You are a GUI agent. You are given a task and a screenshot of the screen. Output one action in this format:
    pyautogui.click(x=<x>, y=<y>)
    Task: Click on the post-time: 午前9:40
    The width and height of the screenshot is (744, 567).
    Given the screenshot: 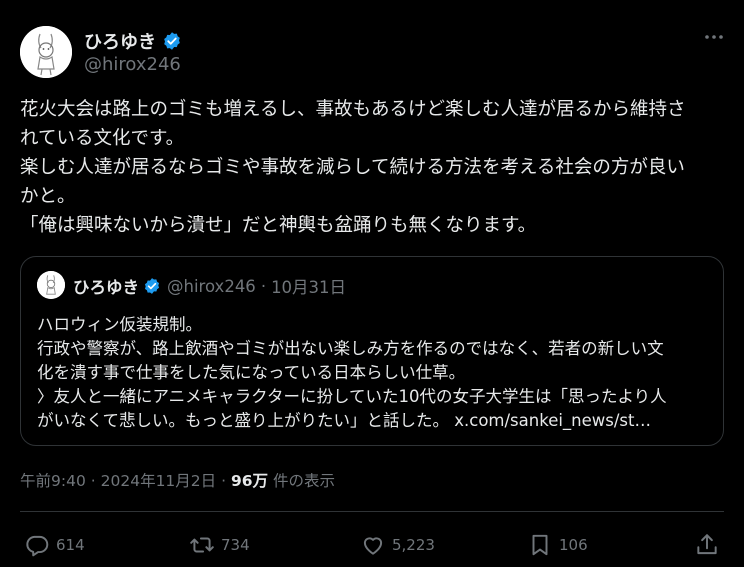 What is the action you would take?
    pyautogui.click(x=53, y=481)
    